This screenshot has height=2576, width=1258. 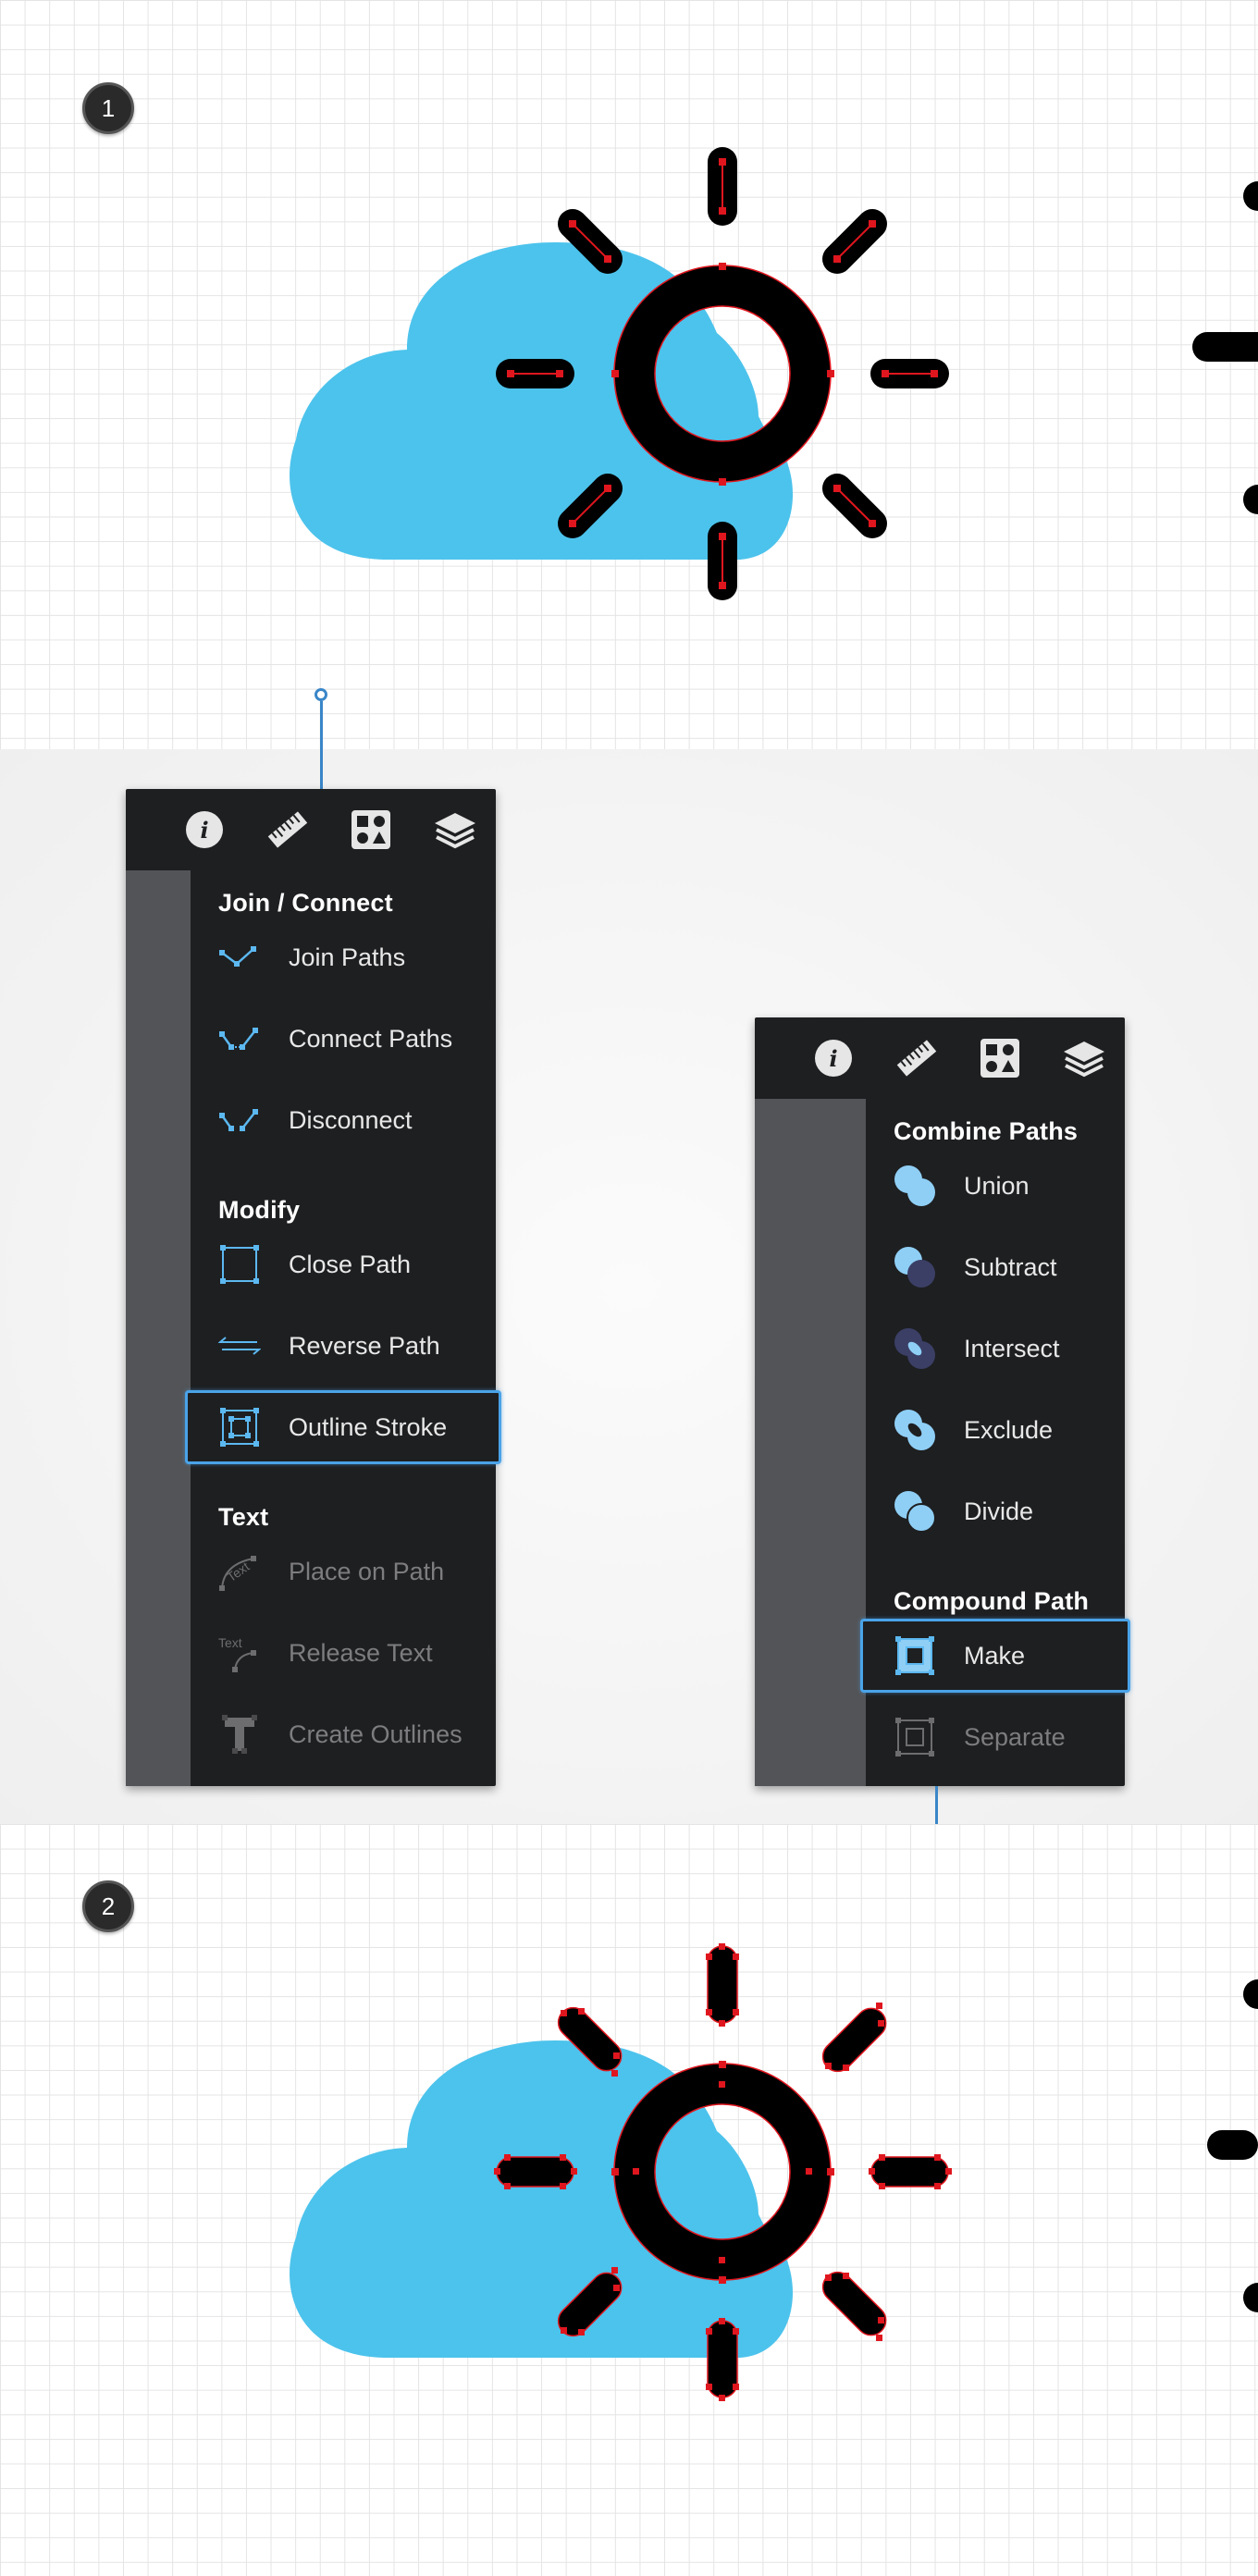 I want to click on make-compound-icon, so click(x=915, y=1656).